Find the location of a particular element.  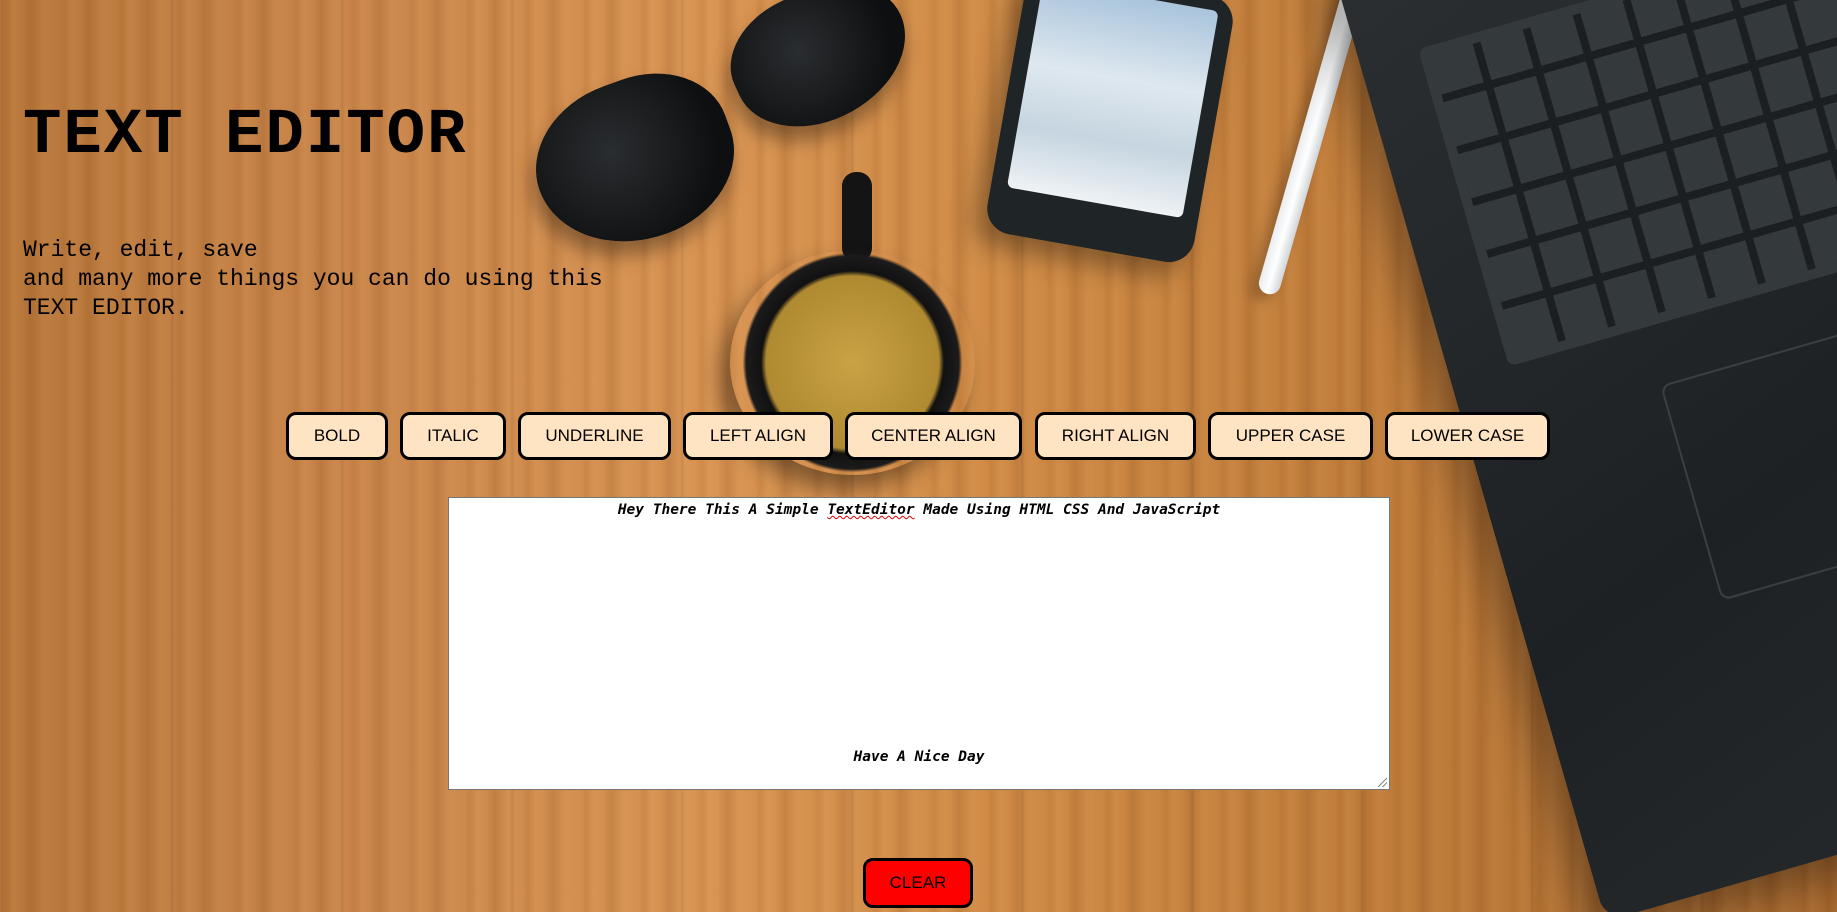

resize-handle-icon is located at coordinates (1382, 782).